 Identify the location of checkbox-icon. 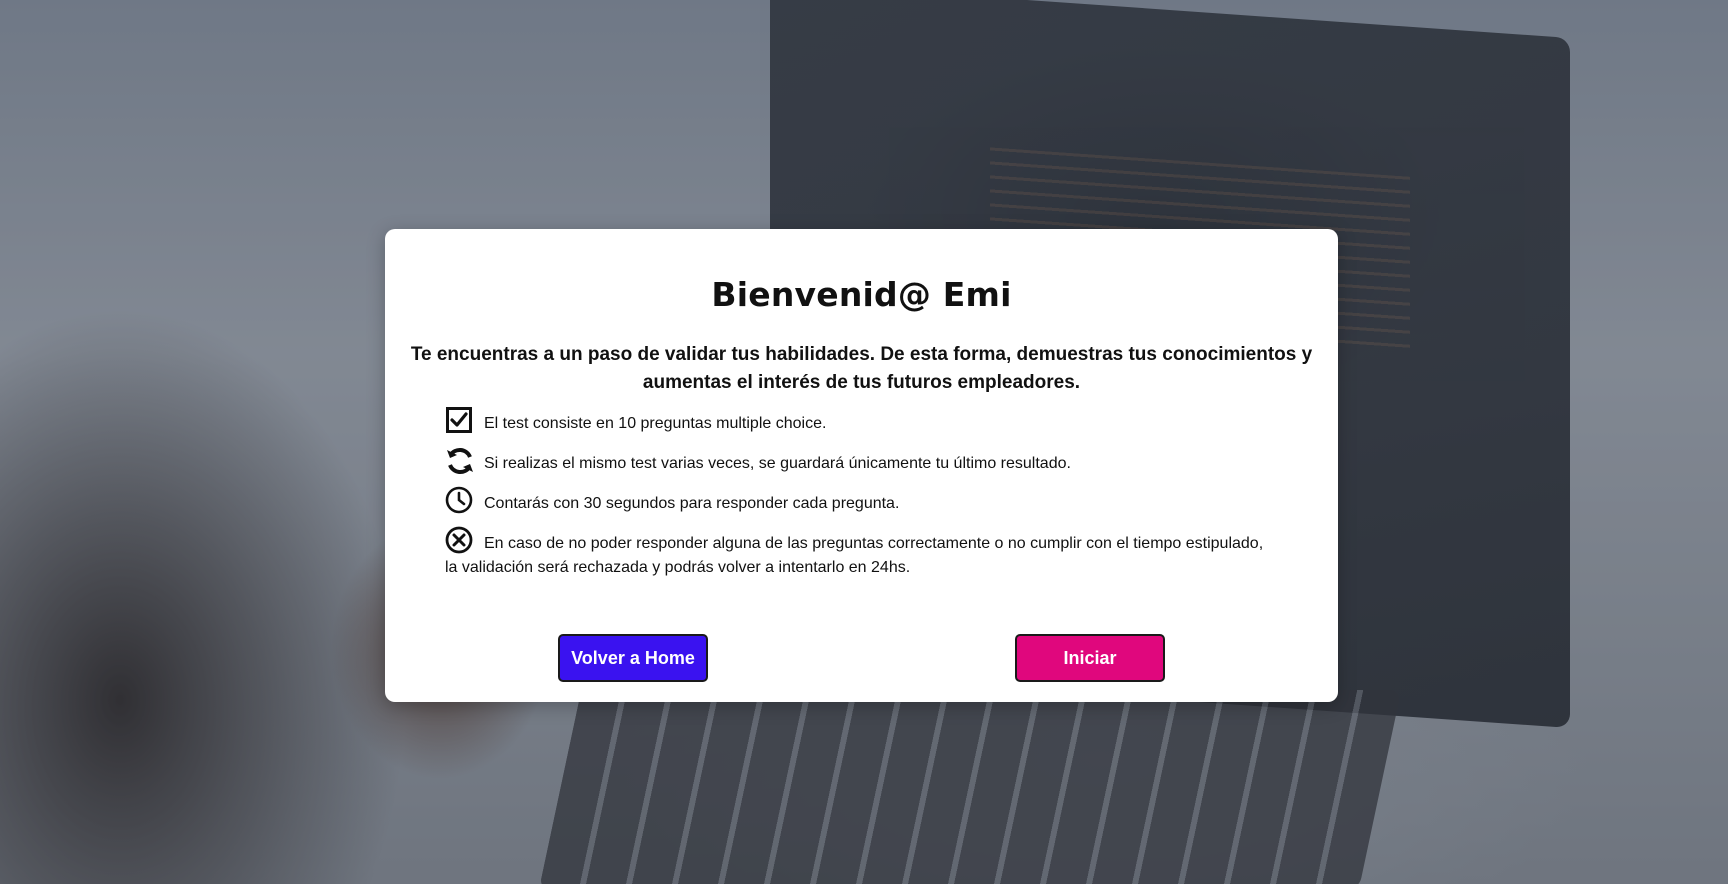
(459, 420).